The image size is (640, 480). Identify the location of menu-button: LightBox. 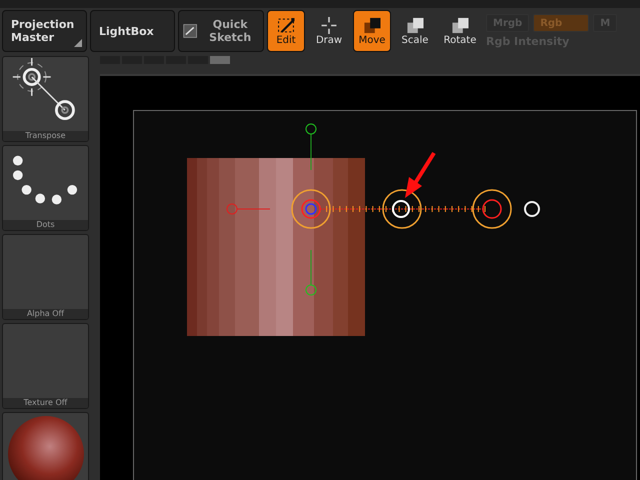
(132, 31).